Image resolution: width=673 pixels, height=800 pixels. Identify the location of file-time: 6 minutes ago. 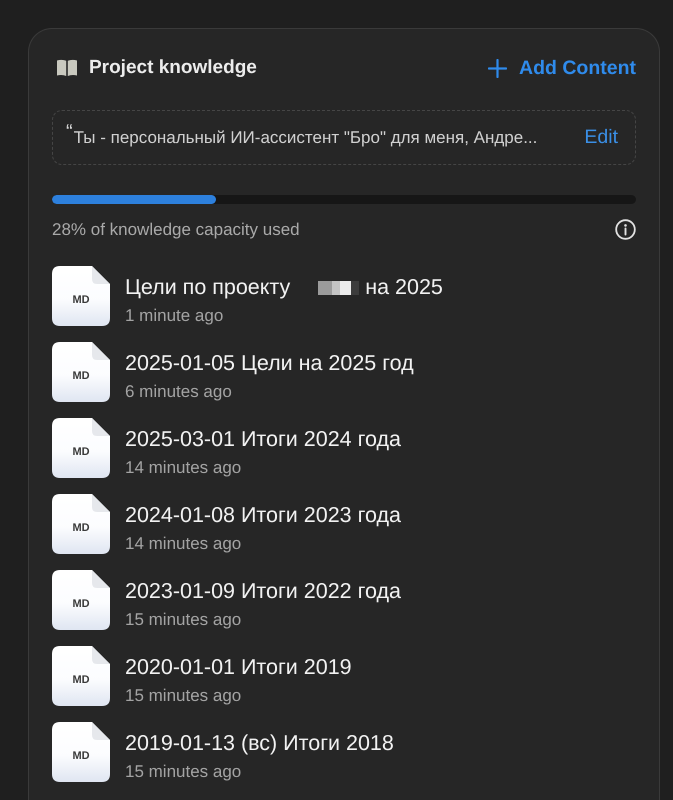
(179, 392).